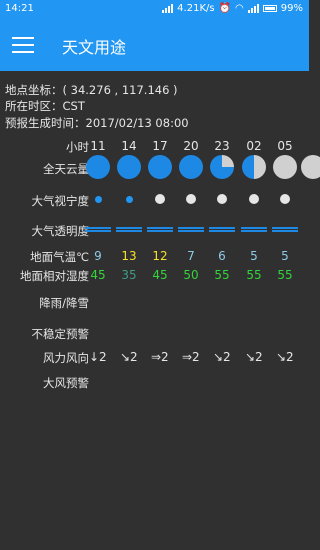 The height and width of the screenshot is (550, 320). What do you see at coordinates (59, 257) in the screenshot?
I see `row-label-temp: 地面气温℃` at bounding box center [59, 257].